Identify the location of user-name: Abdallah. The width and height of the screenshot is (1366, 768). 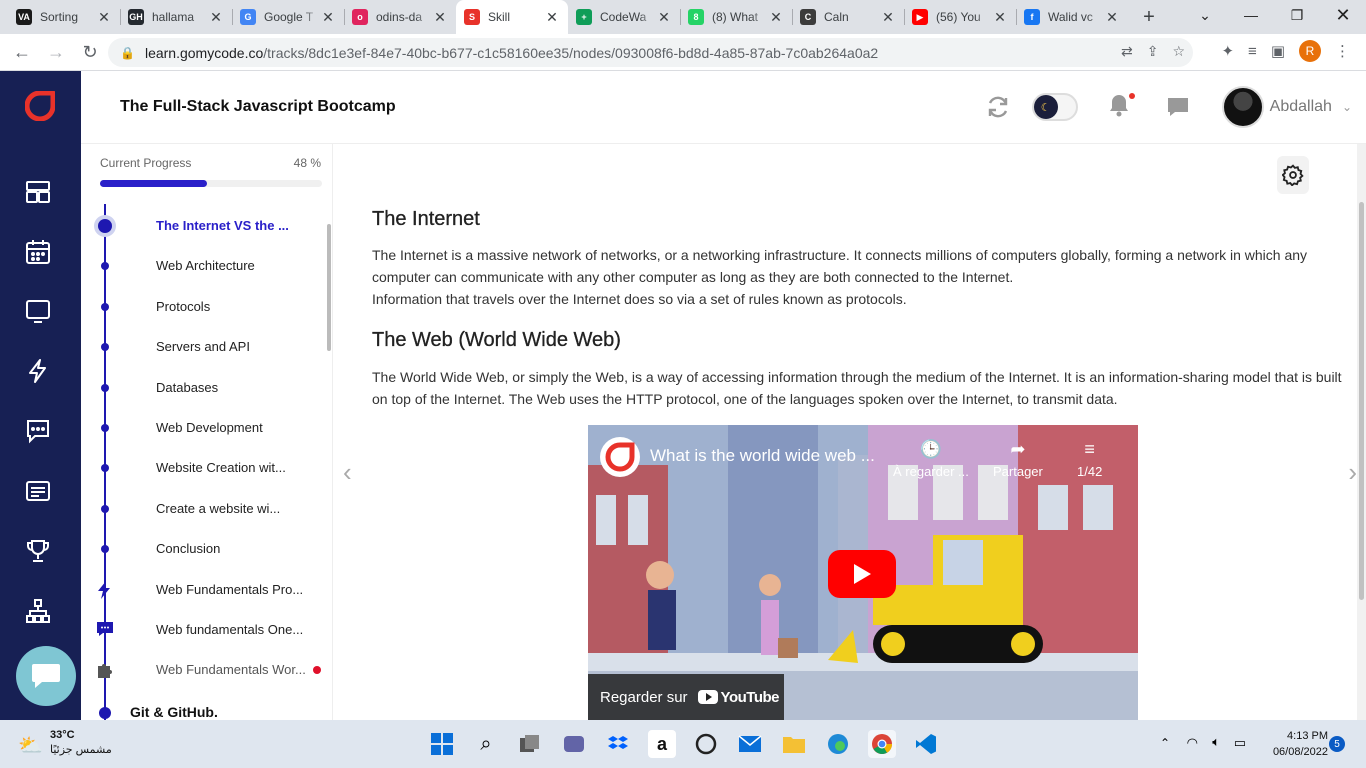
(1301, 107).